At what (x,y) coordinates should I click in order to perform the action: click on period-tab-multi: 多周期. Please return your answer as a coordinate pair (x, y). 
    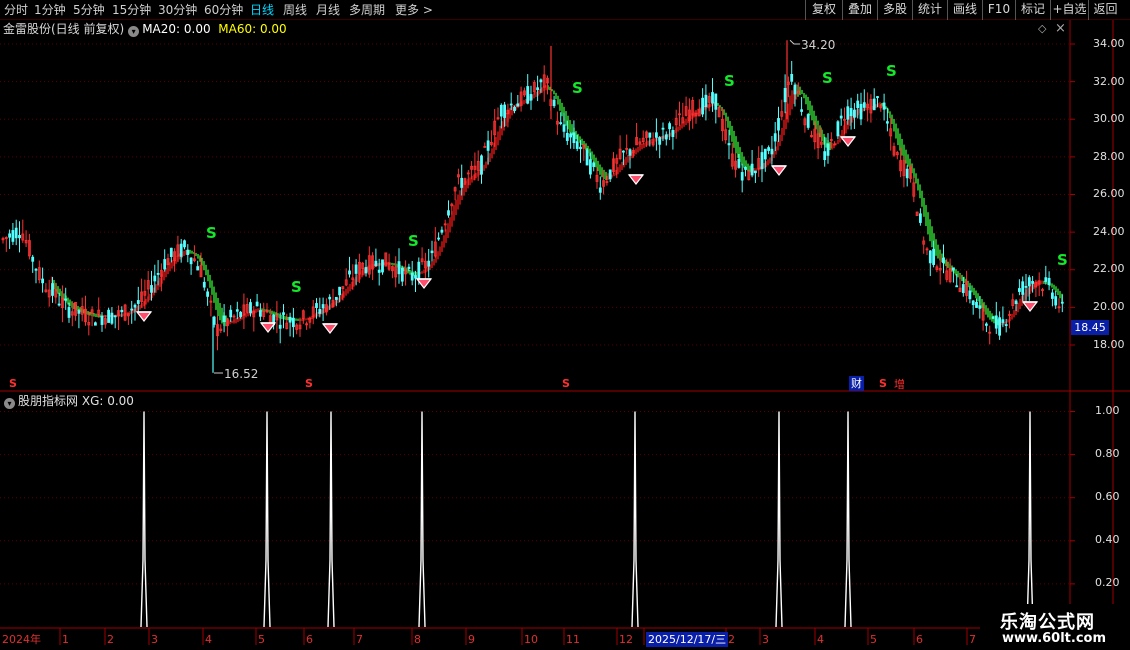
    Looking at the image, I should click on (367, 10).